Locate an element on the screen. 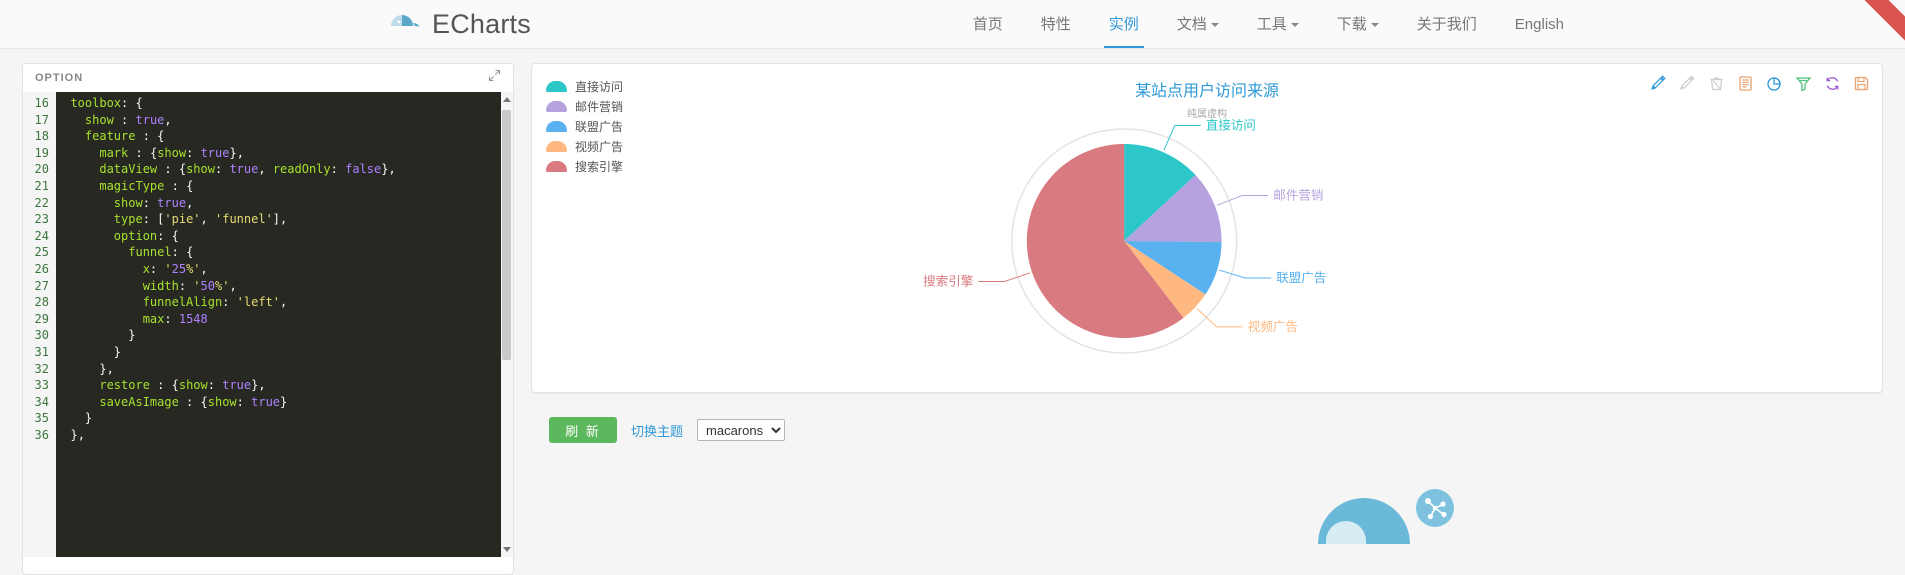  line-number: 31 is located at coordinates (41, 351).